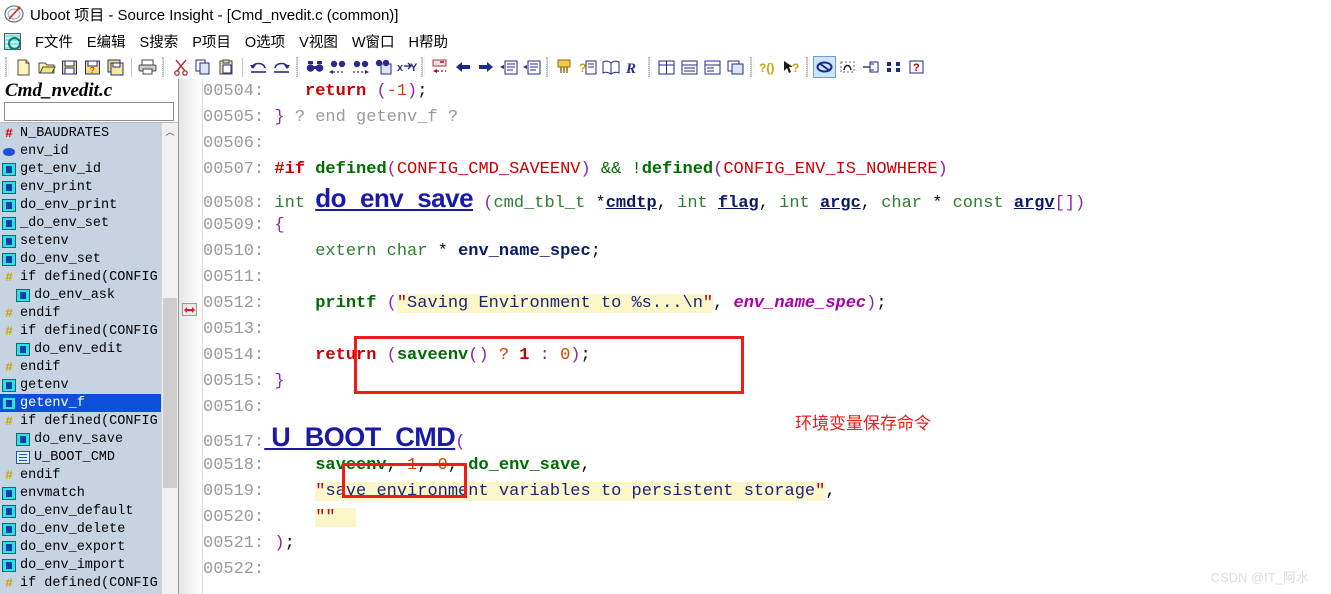  What do you see at coordinates (46, 67) in the screenshot?
I see `open-file-icon` at bounding box center [46, 67].